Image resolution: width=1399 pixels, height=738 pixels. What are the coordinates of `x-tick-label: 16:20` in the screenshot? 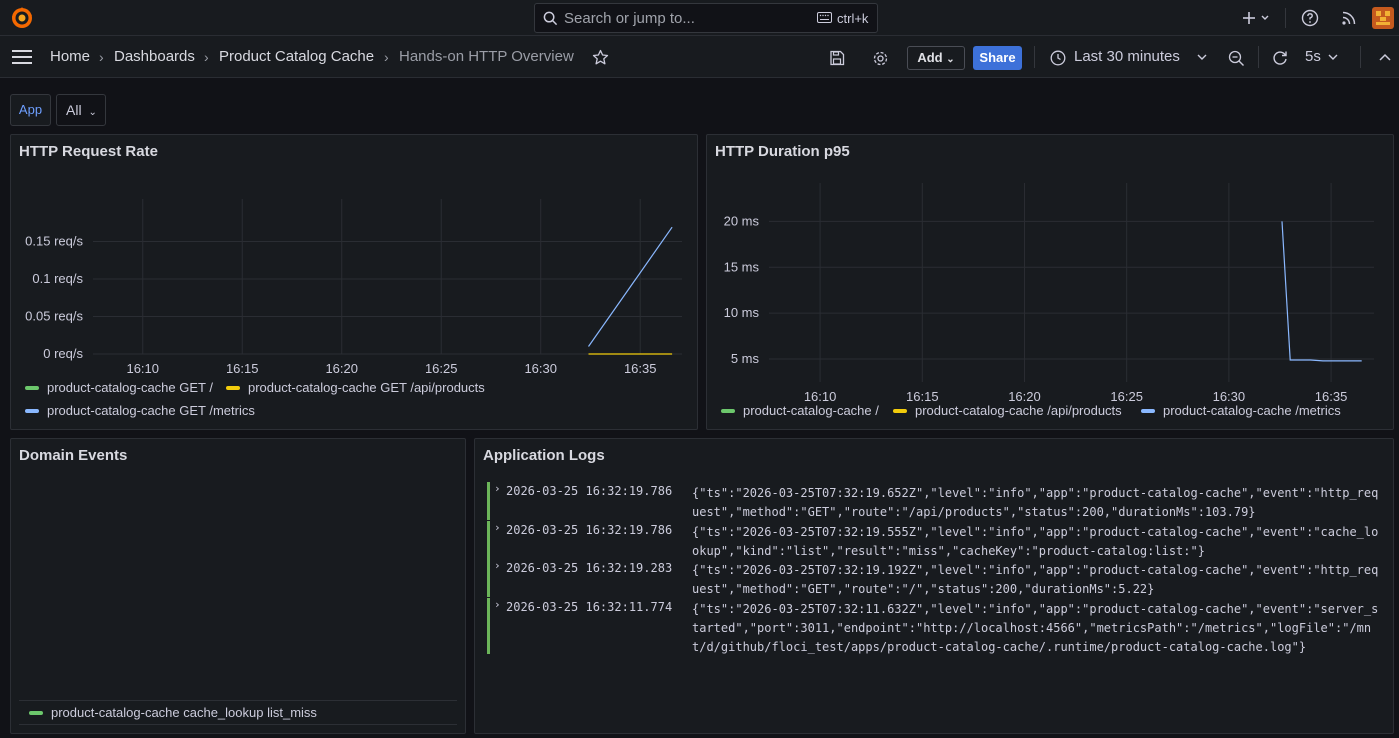 It's located at (1024, 396).